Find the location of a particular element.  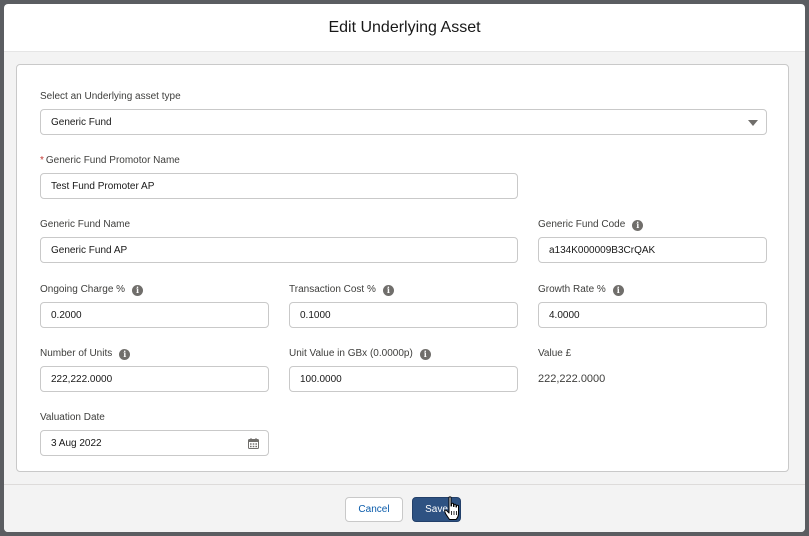

number-of-units-field: Number of Units i 222,222.0000 is located at coordinates (154, 369).